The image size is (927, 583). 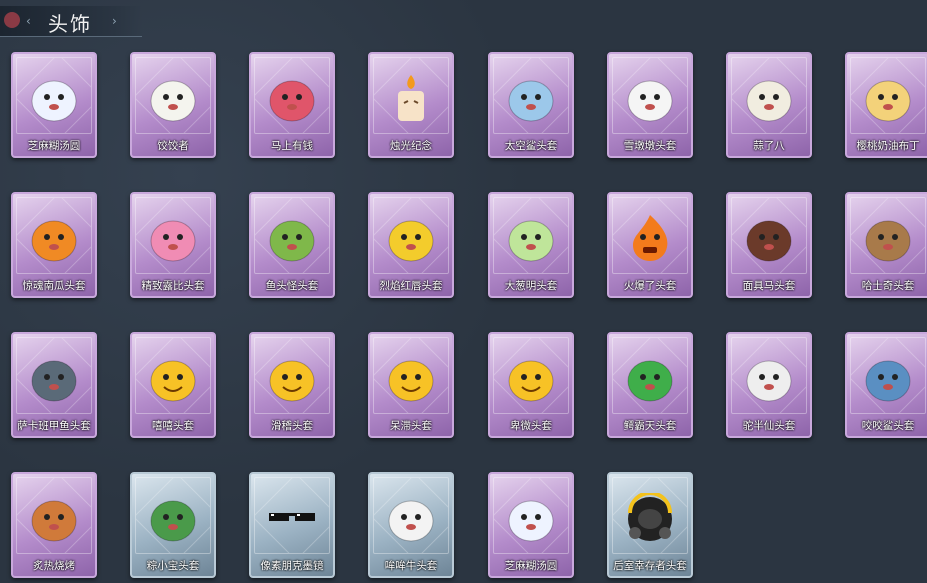 What do you see at coordinates (531, 426) in the screenshot?
I see `item-label: 卑微头套` at bounding box center [531, 426].